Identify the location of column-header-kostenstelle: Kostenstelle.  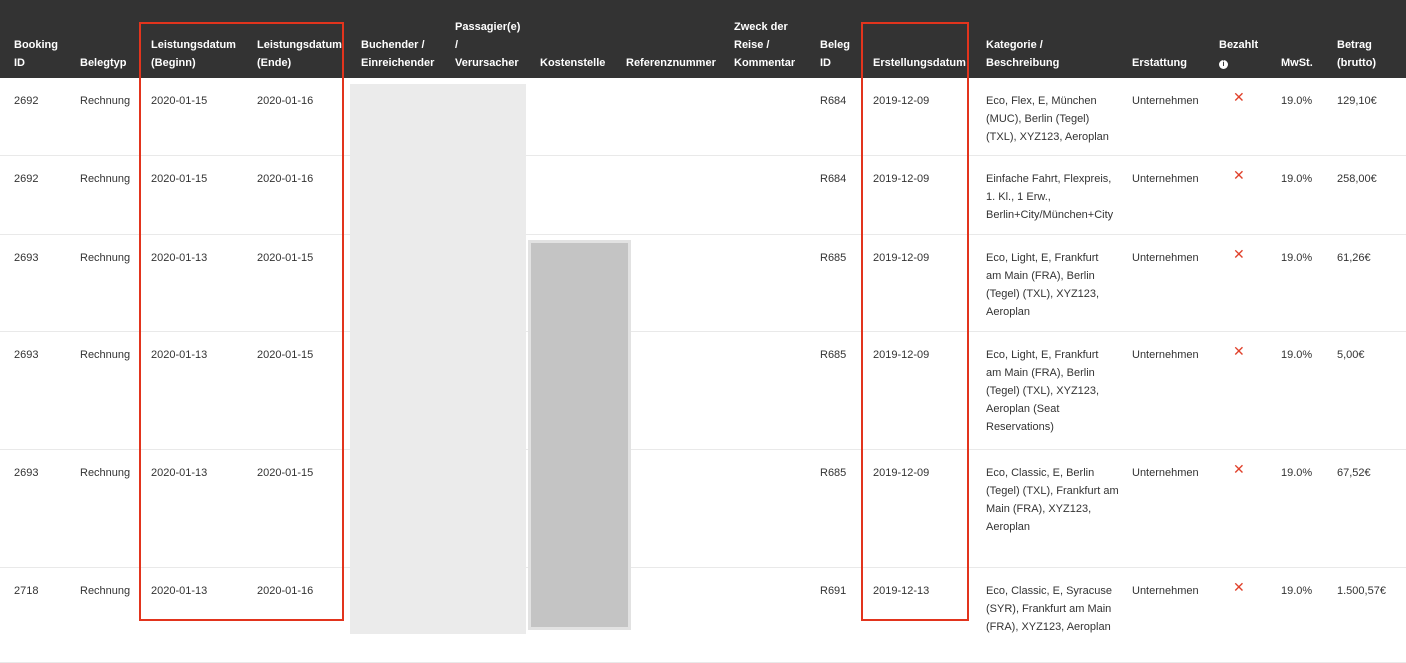
(572, 39).